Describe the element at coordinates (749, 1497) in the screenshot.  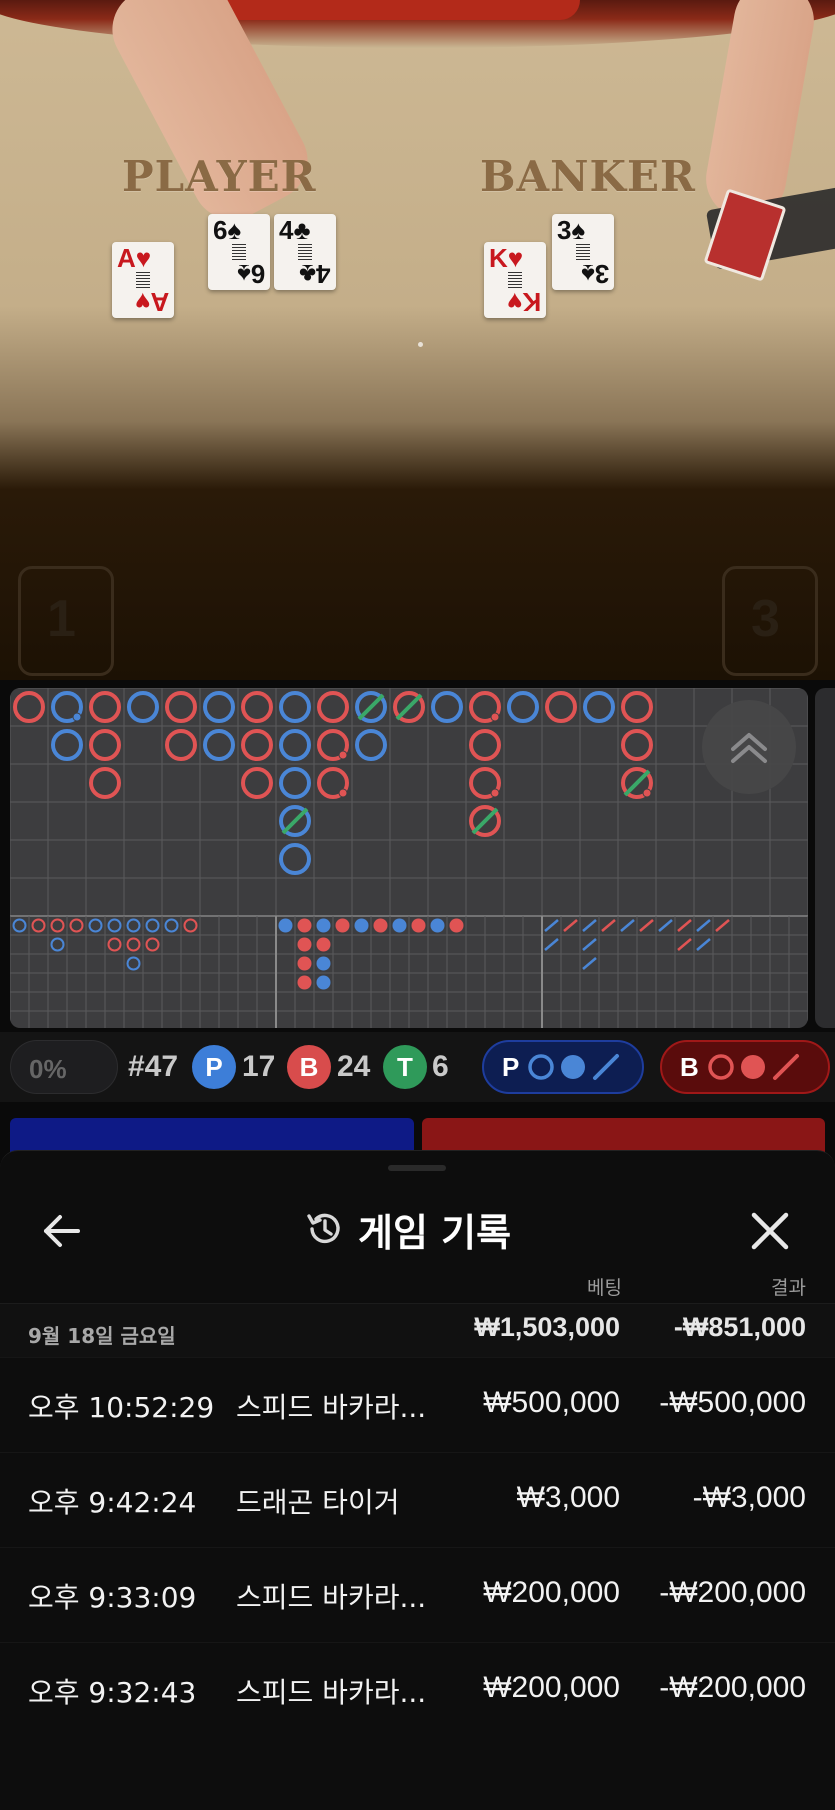
I see `history-result-amount: -₩3,000` at that location.